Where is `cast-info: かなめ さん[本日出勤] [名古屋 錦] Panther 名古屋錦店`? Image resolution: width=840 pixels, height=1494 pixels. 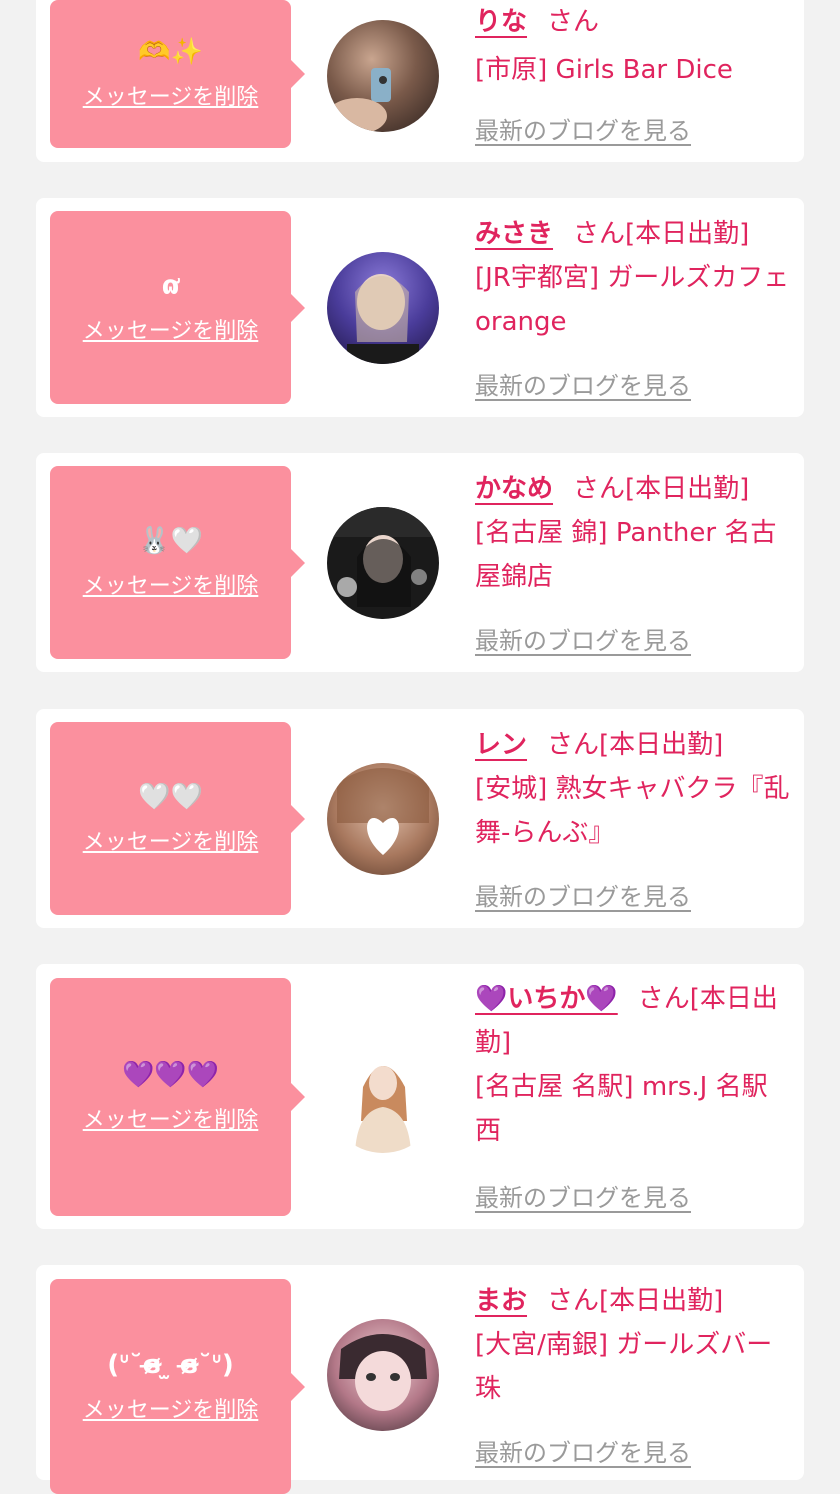 cast-info: かなめ さん[本日出勤] [名古屋 錦] Panther 名古屋錦店 is located at coordinates (634, 533).